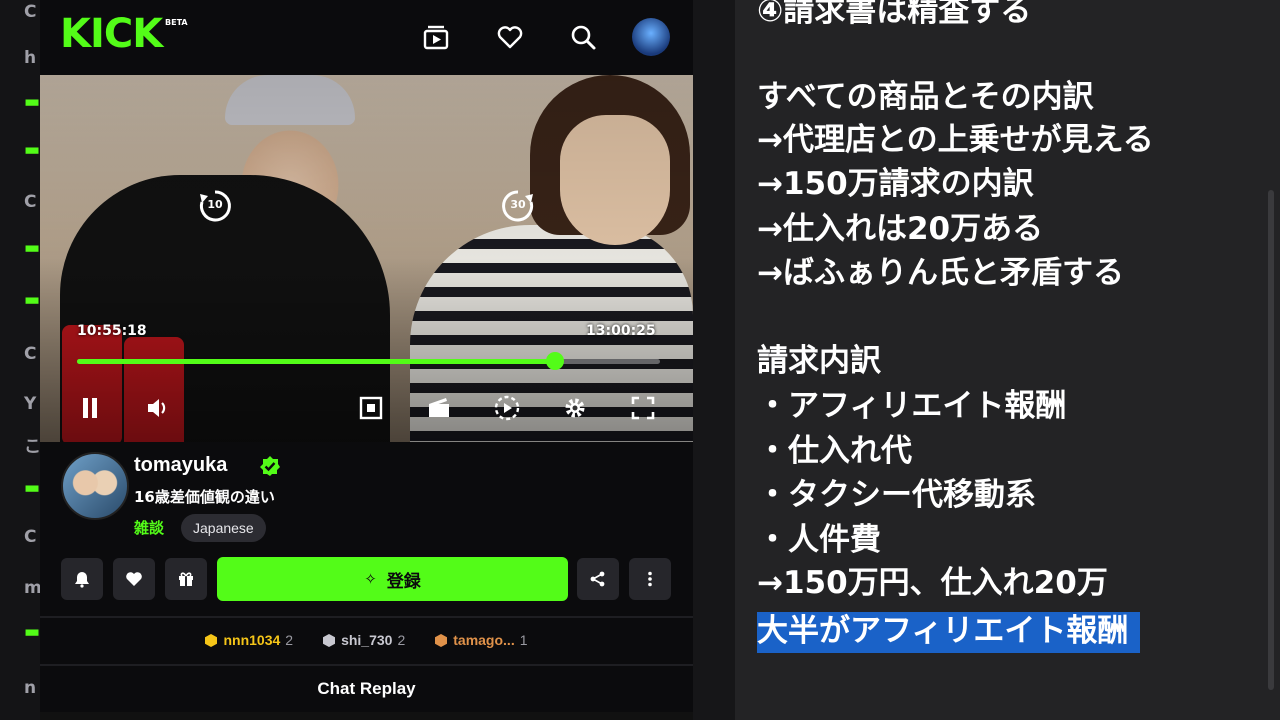 This screenshot has height=720, width=1280. I want to click on top-gifters-bar: nnn1034 2 shi_730 2 tamago... 1, so click(366, 640).